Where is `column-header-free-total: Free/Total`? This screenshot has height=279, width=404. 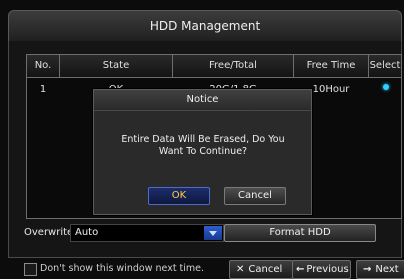
column-header-free-total: Free/Total is located at coordinates (233, 66).